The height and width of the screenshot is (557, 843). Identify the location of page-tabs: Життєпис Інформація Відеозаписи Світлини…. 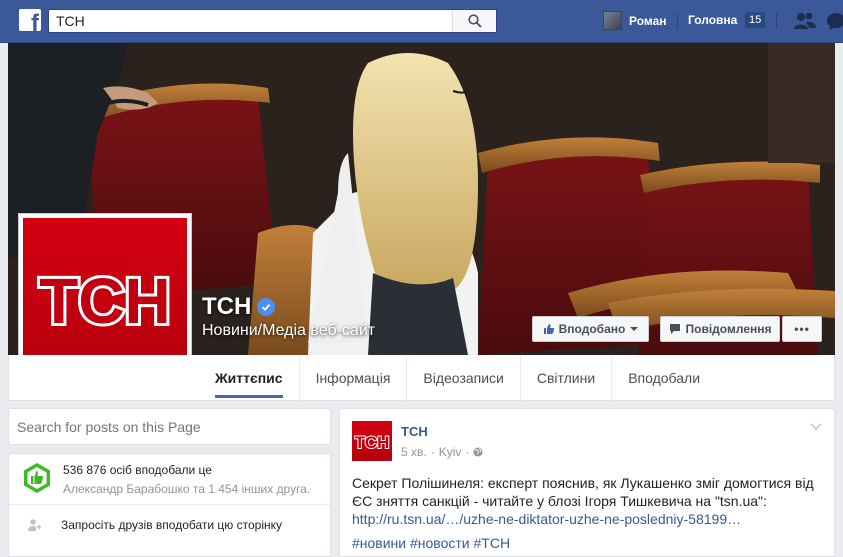
(457, 378).